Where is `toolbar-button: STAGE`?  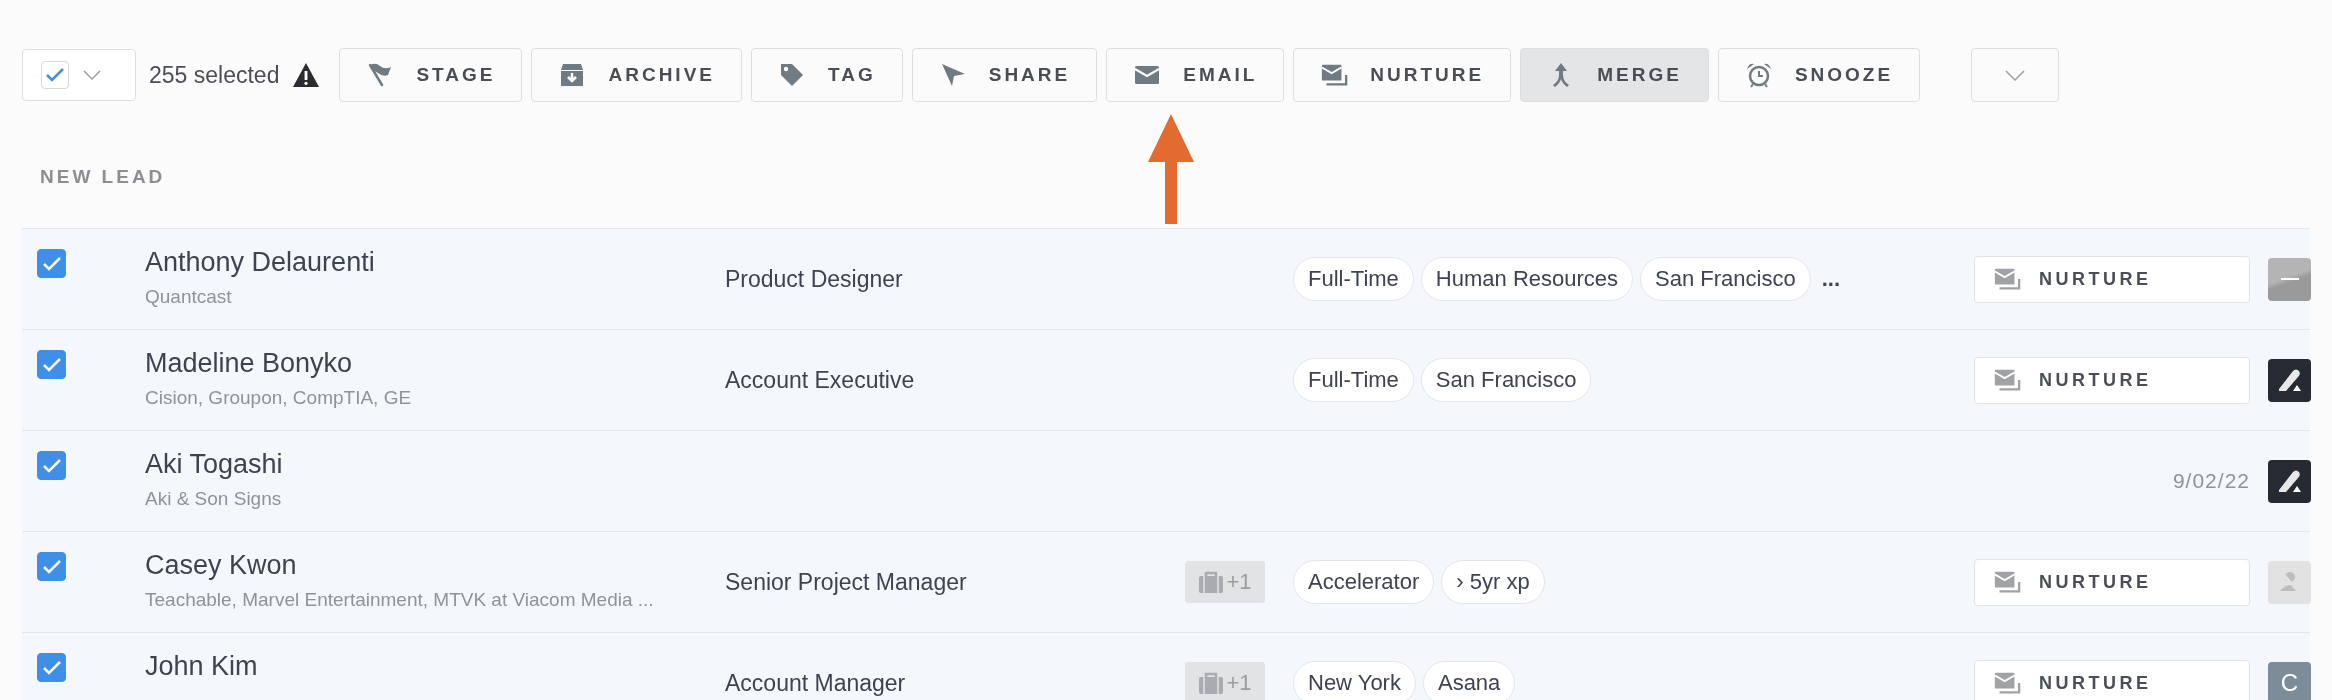 toolbar-button: STAGE is located at coordinates (431, 75).